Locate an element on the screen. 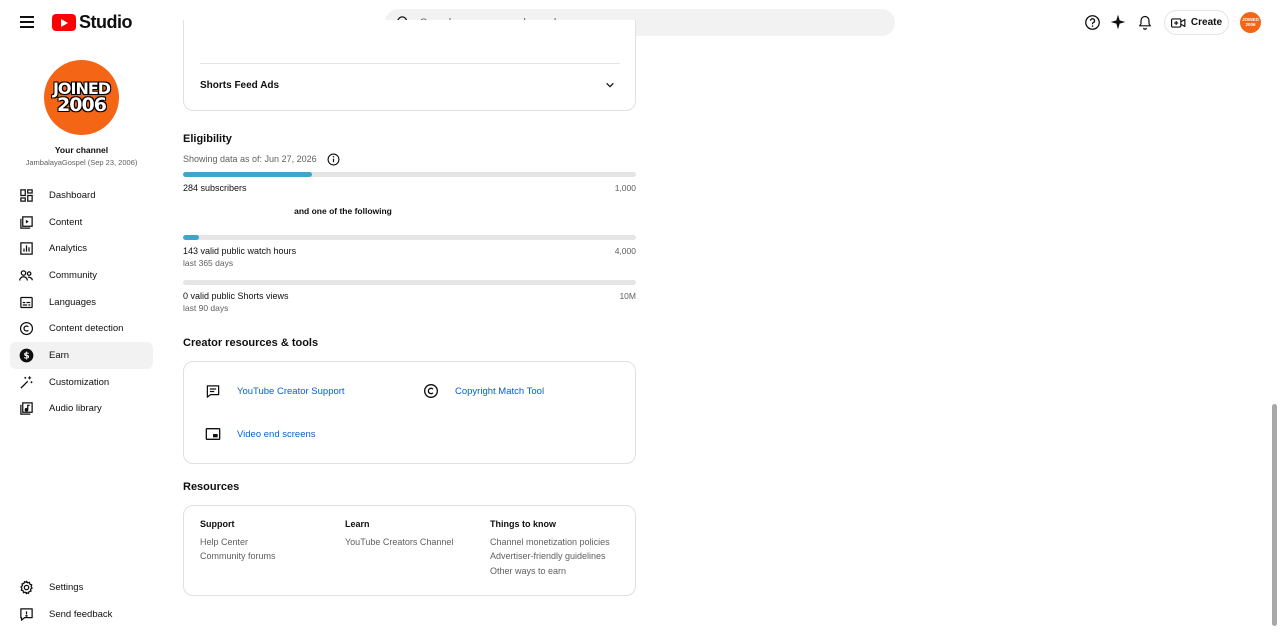 The width and height of the screenshot is (1280, 634). showing-data-date: Showing data as of: Jun 27, 2026 is located at coordinates (250, 159).